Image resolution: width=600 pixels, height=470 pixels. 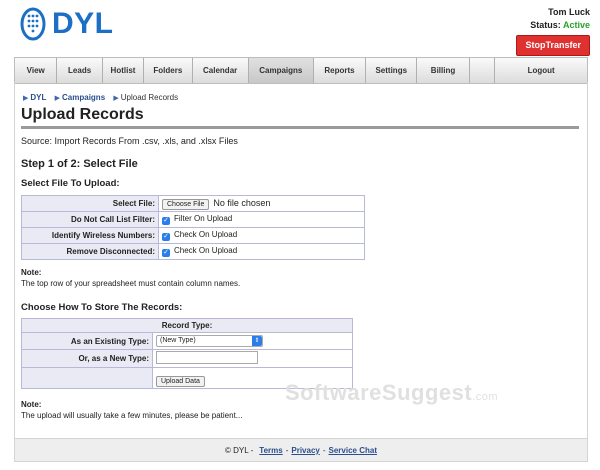 What do you see at coordinates (563, 45) in the screenshot?
I see `stop-transfer-bold: Transfer` at bounding box center [563, 45].